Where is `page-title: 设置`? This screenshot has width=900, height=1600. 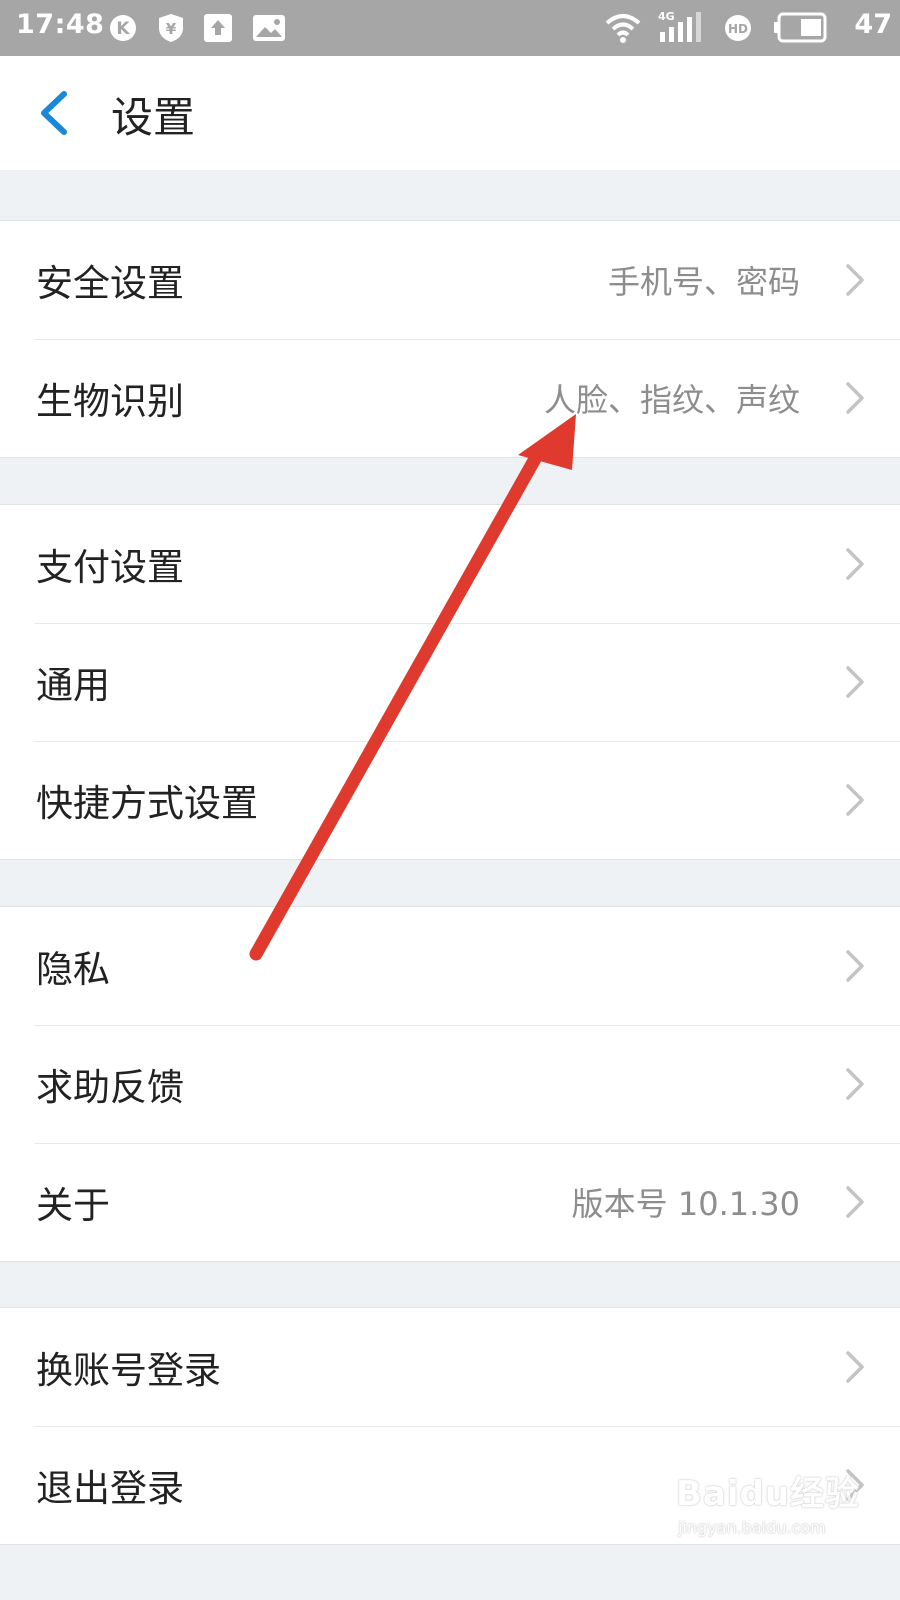
page-title: 设置 is located at coordinates (153, 117).